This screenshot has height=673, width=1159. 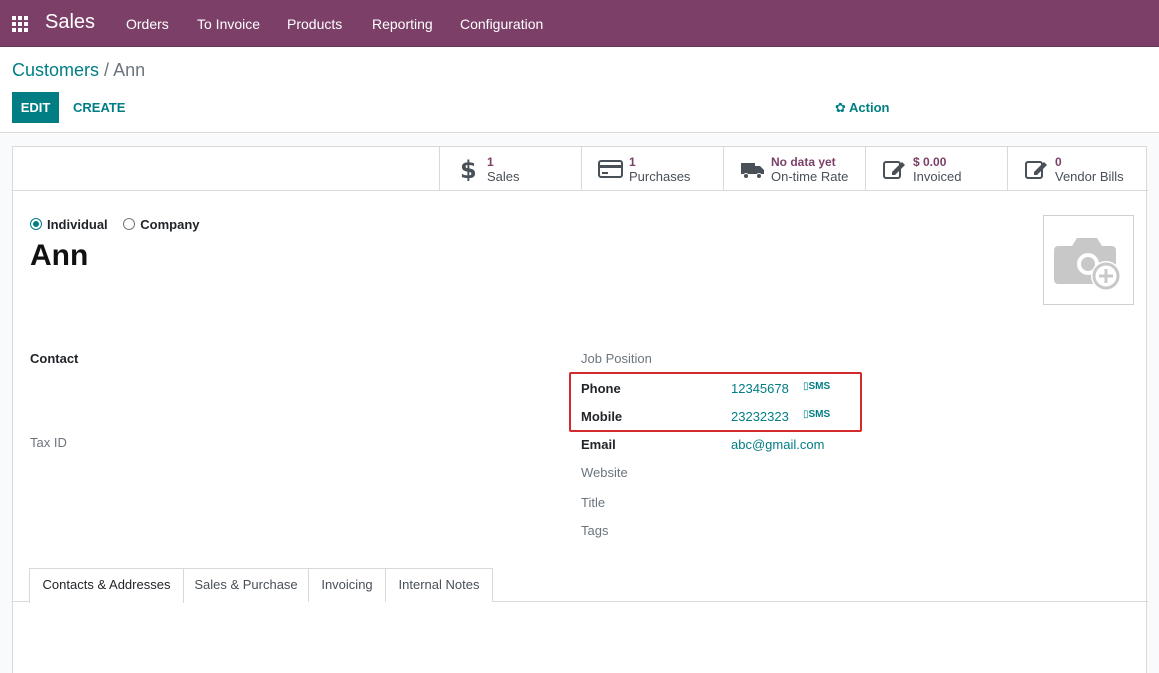 I want to click on title-label: Title, so click(x=593, y=502).